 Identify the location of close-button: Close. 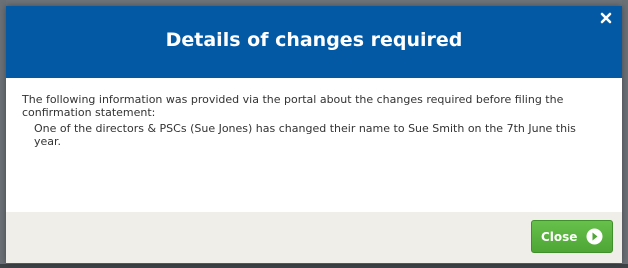
(572, 236).